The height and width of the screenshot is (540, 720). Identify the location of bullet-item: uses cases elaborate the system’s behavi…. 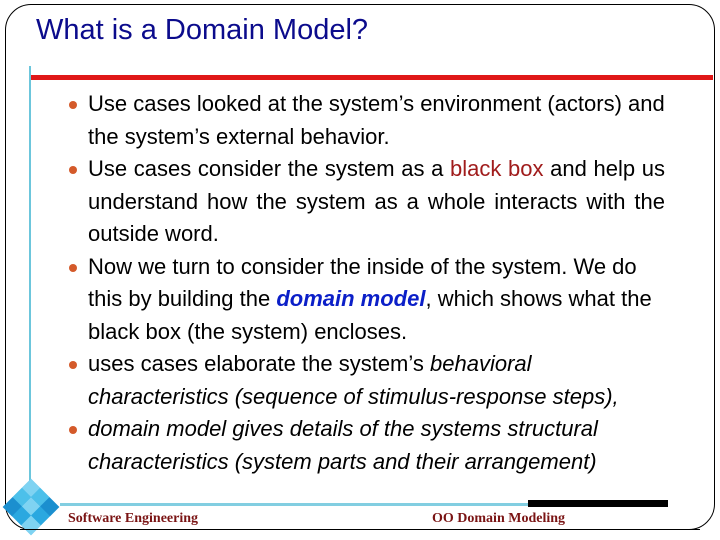
(362, 380).